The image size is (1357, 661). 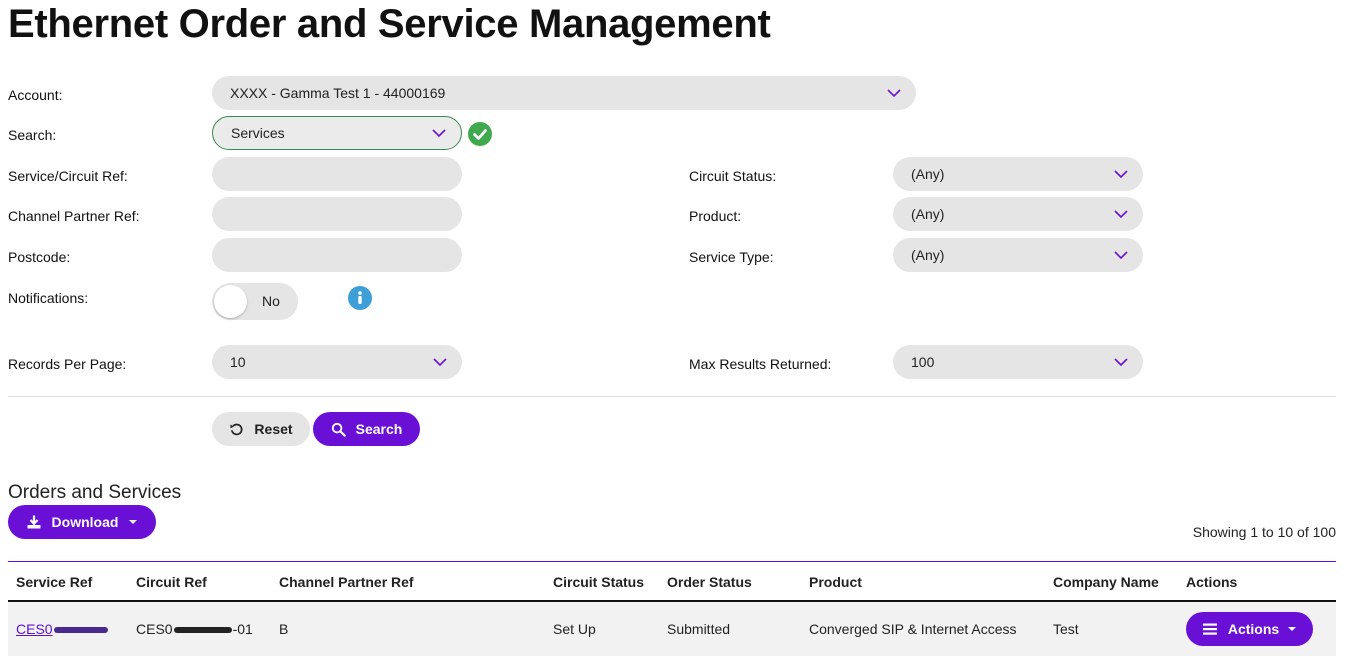 I want to click on circuit-status-select: (Any), so click(x=1018, y=174).